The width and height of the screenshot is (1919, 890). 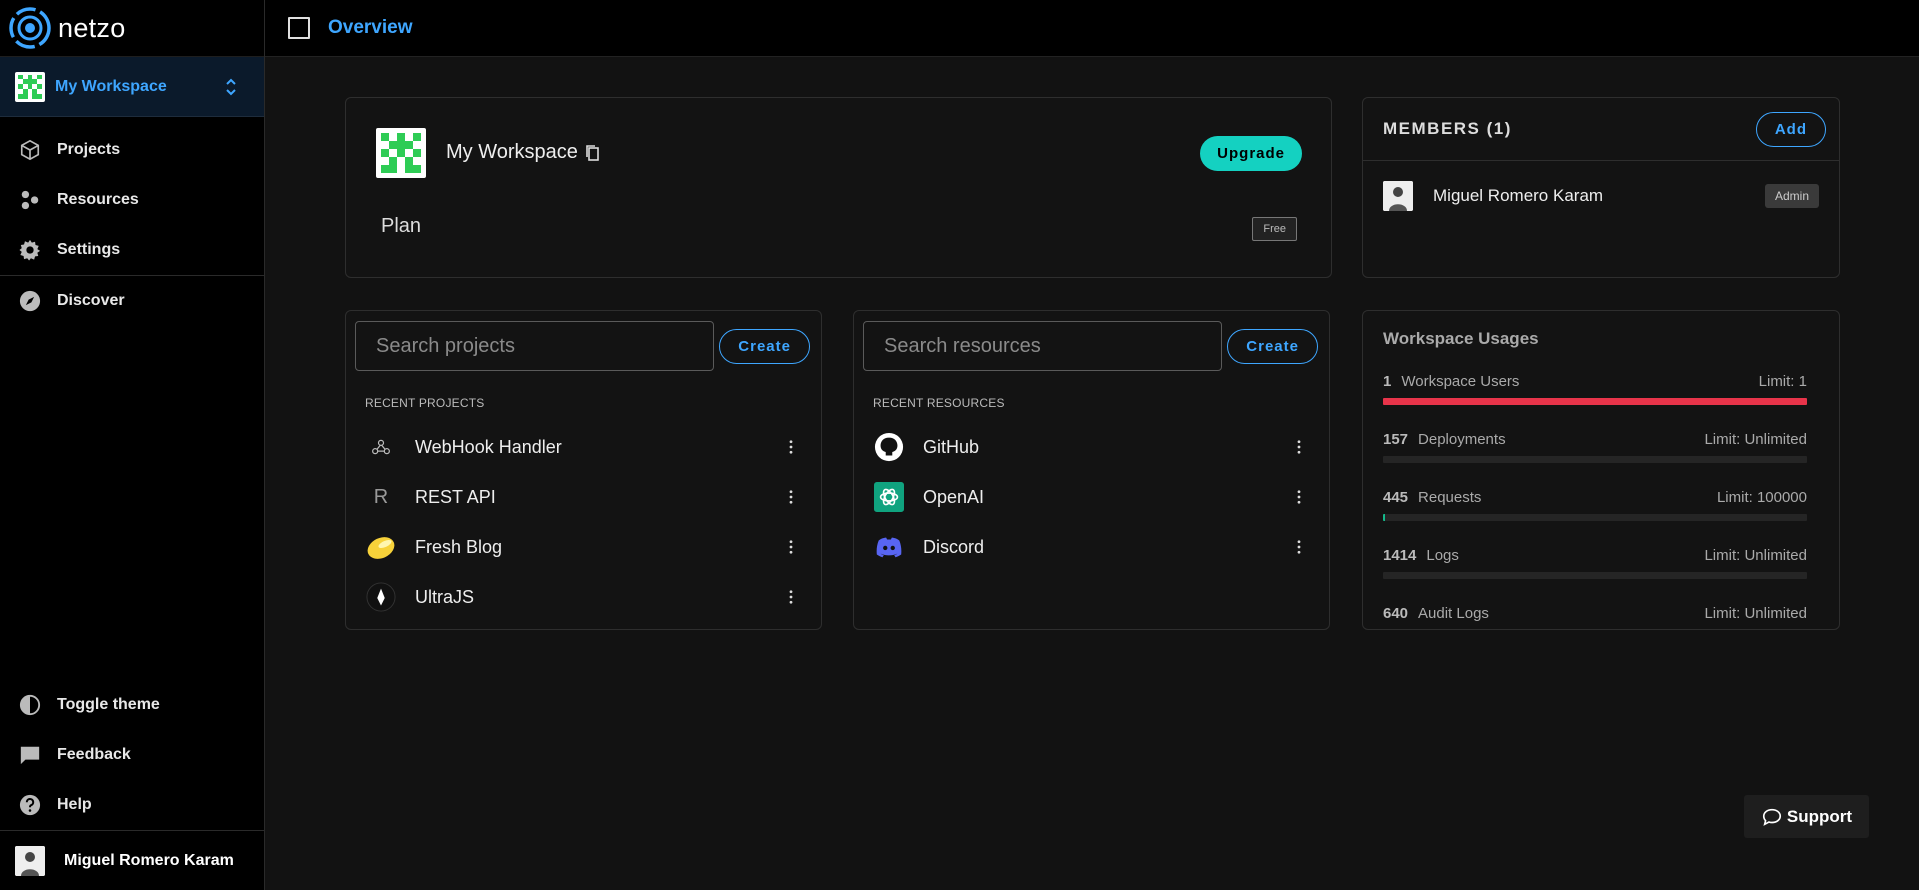 What do you see at coordinates (30, 200) in the screenshot?
I see `resources-icon` at bounding box center [30, 200].